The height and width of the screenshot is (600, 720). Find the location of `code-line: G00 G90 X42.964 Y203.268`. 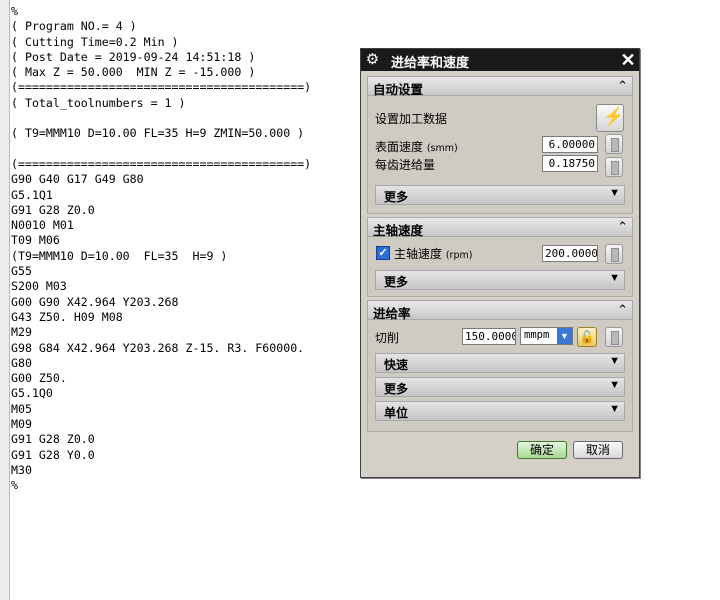

code-line: G00 G90 X42.964 Y203.268 is located at coordinates (95, 301).